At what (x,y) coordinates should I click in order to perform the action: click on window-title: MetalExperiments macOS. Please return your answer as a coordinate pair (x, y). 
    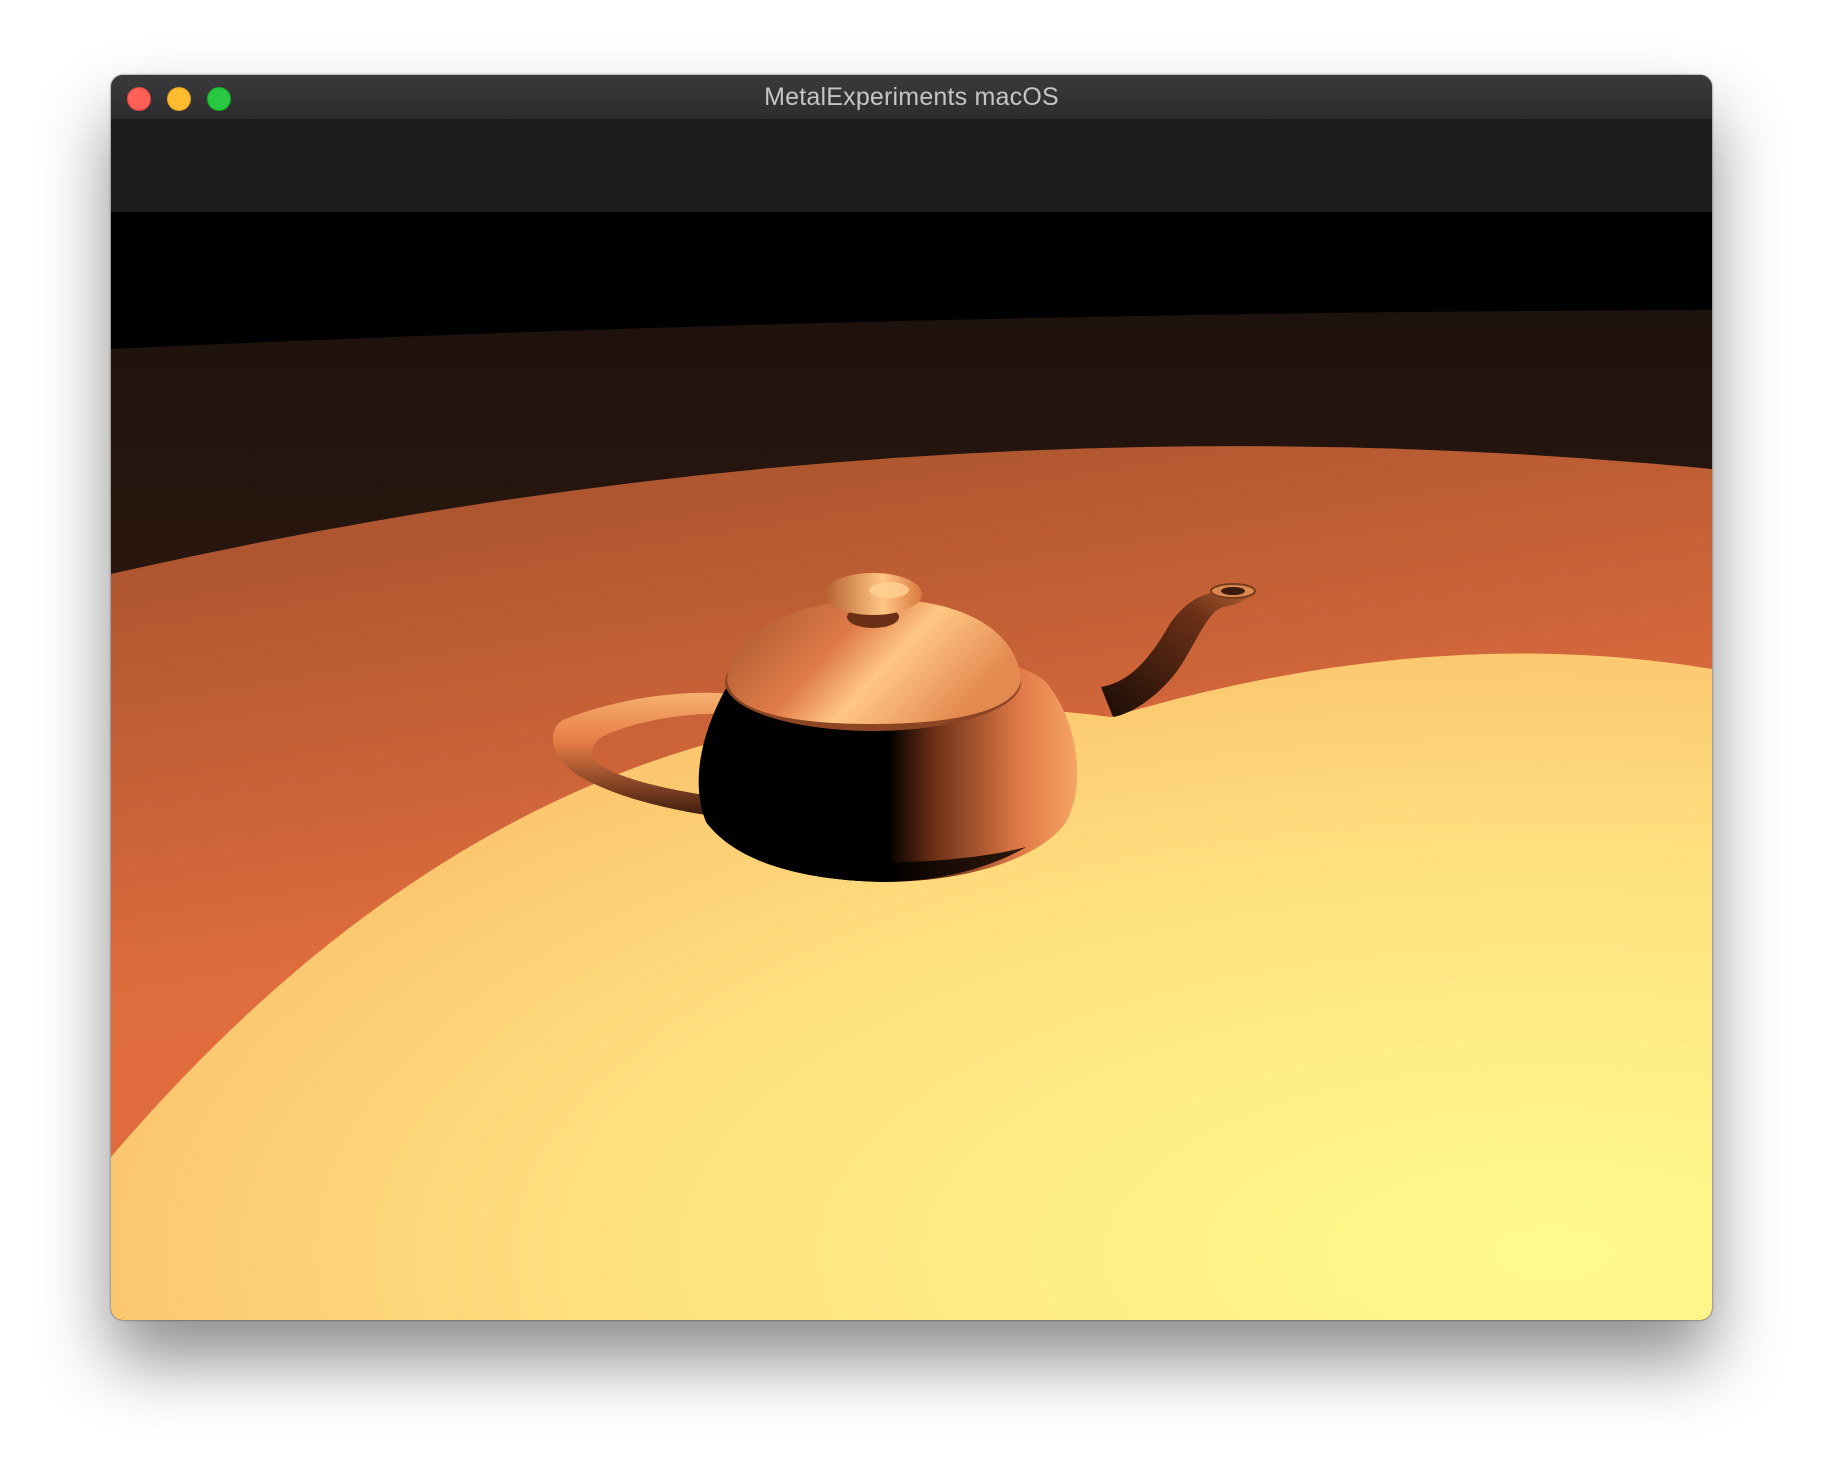
    Looking at the image, I should click on (911, 97).